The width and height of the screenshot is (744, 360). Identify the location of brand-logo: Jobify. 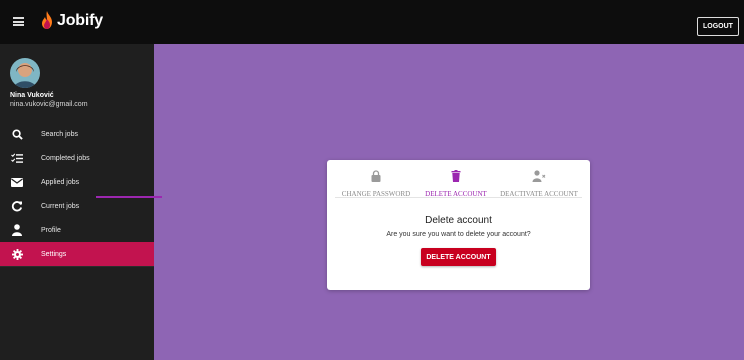
(71, 21).